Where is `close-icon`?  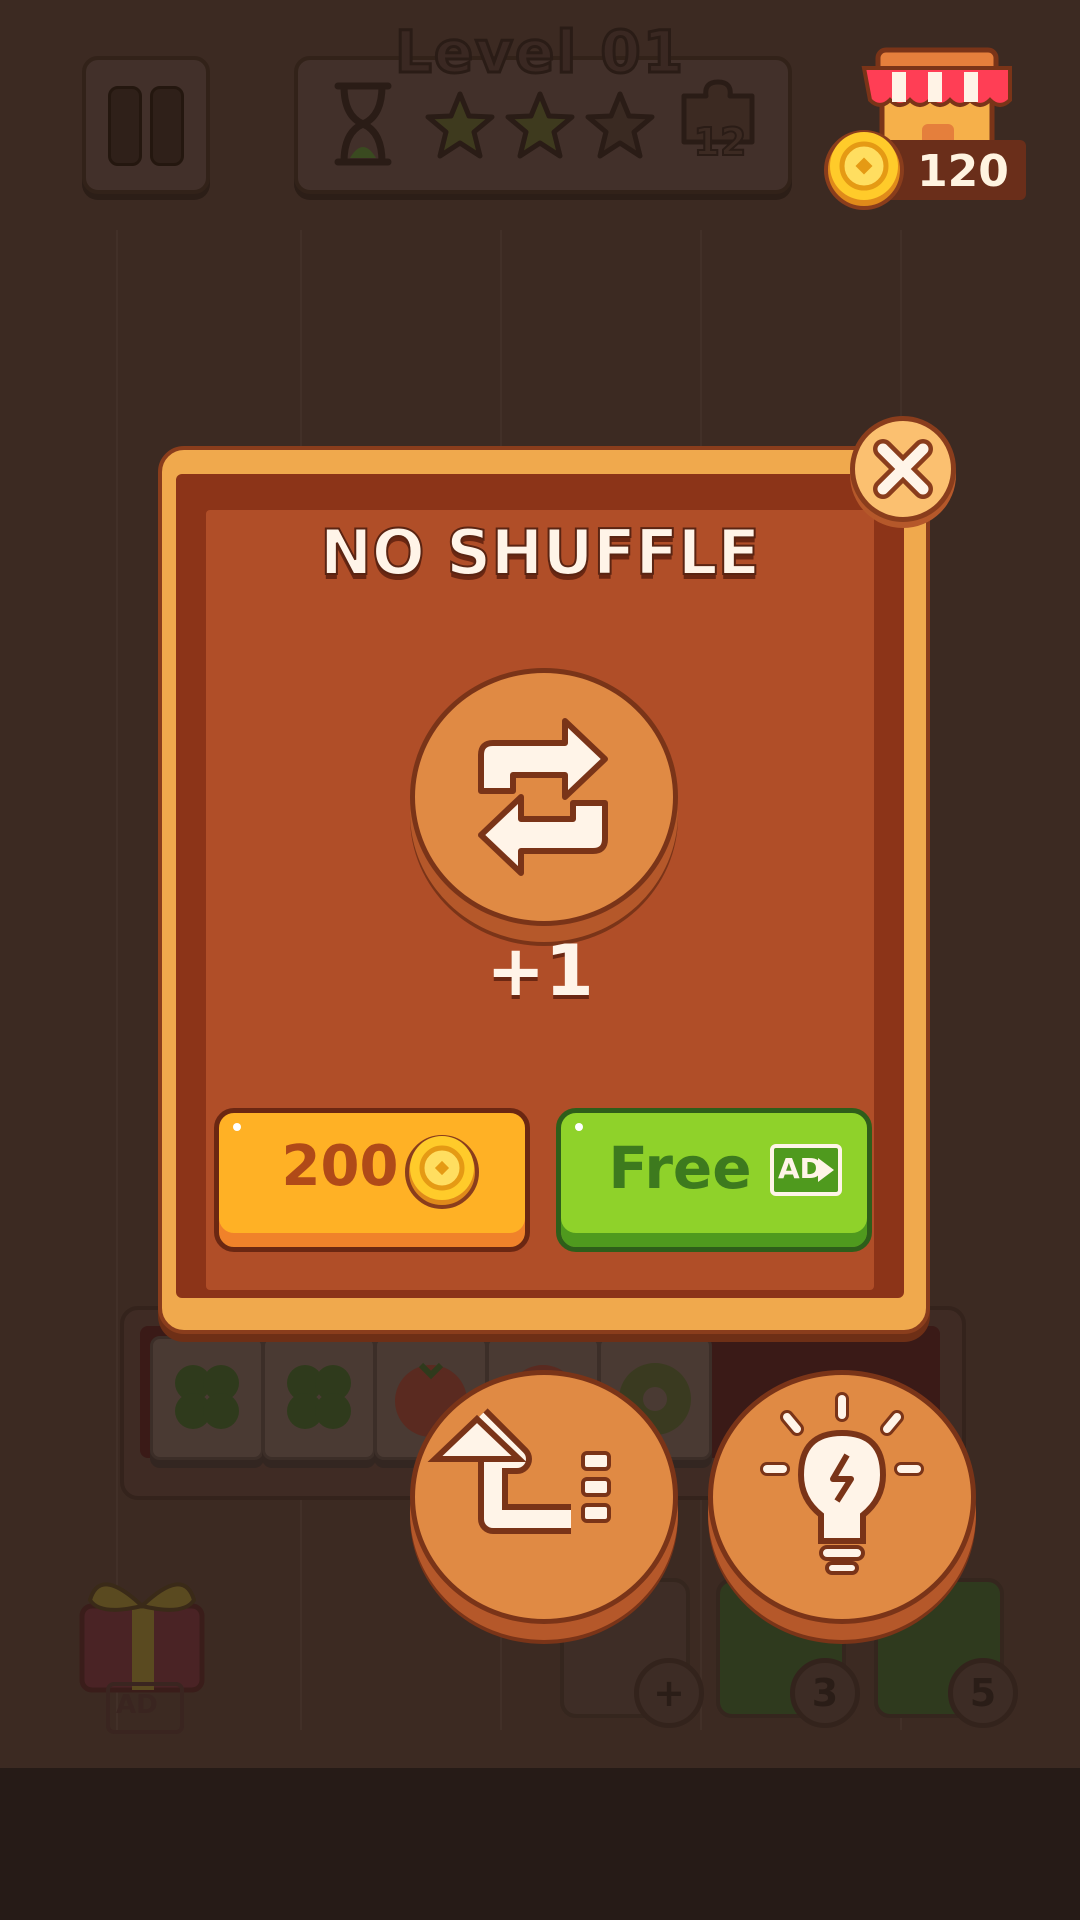 close-icon is located at coordinates (903, 469).